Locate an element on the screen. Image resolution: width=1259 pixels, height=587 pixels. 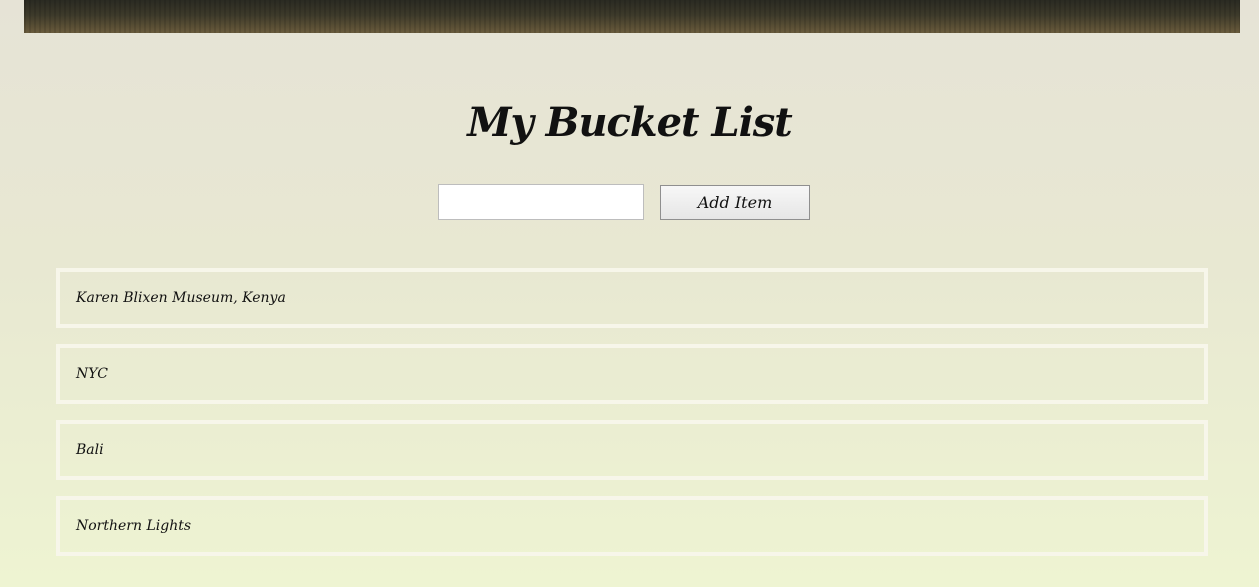
list-item: Karen Blixen Museum, Kenya is located at coordinates (632, 298).